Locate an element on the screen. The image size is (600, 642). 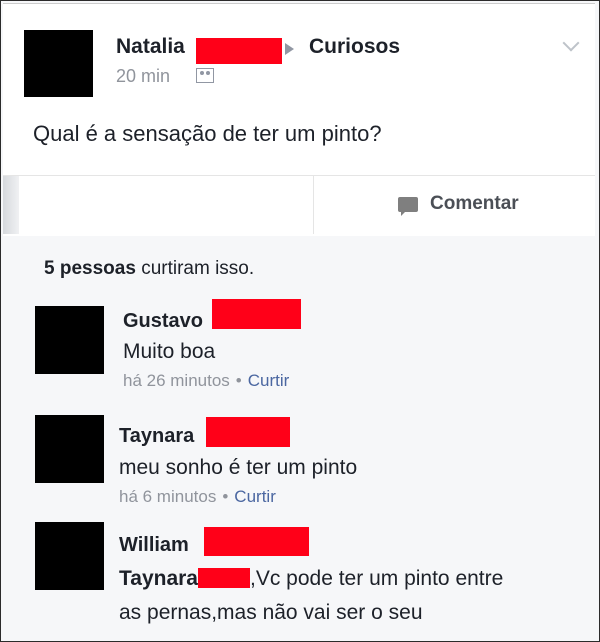
comment-button: Comentar is located at coordinates (474, 204).